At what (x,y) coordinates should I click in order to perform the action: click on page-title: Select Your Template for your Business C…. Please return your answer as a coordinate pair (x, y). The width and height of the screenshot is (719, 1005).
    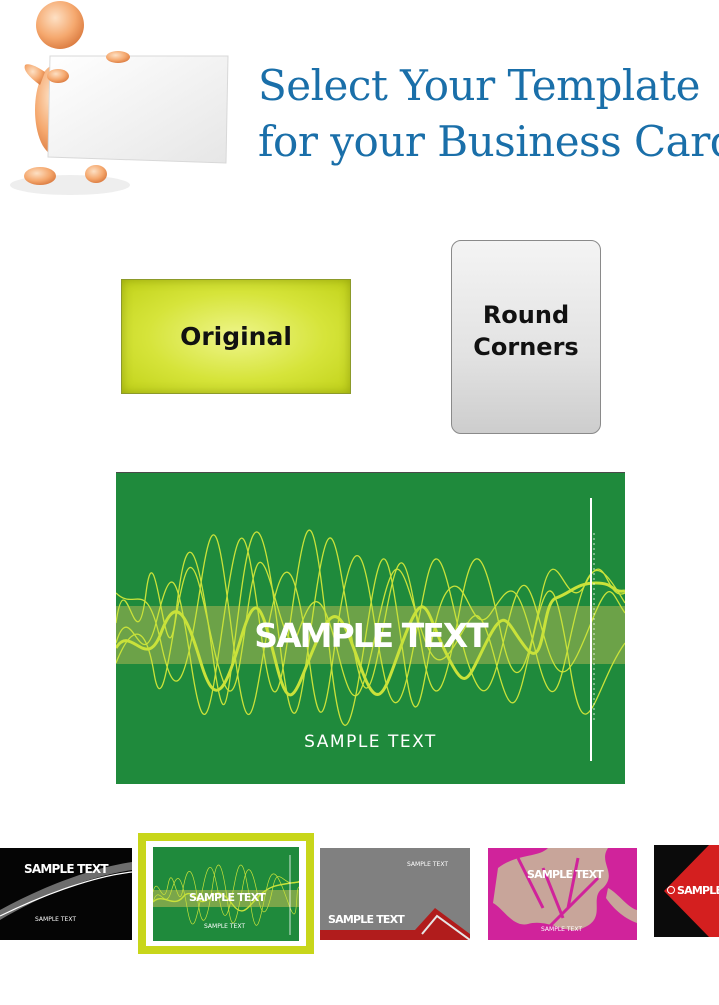
    Looking at the image, I should click on (488, 114).